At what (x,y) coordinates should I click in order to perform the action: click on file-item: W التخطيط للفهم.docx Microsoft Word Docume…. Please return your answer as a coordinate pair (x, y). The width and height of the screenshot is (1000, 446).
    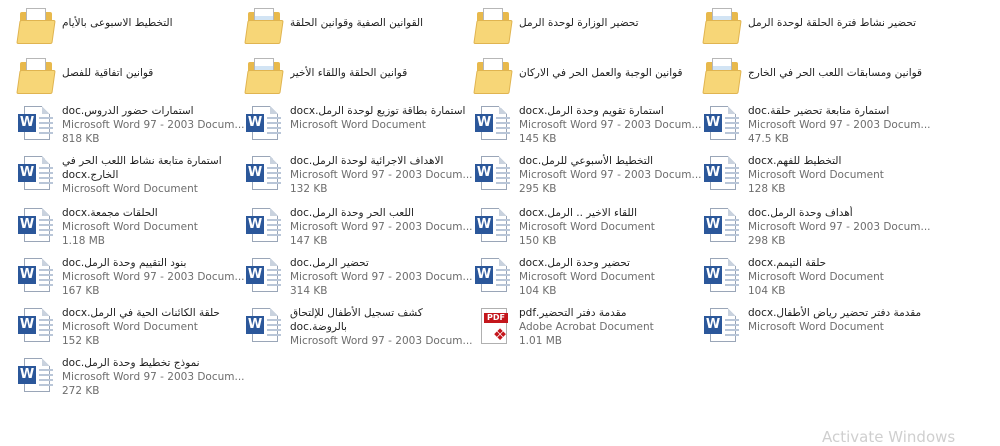
    Looking at the image, I should click on (818, 178).